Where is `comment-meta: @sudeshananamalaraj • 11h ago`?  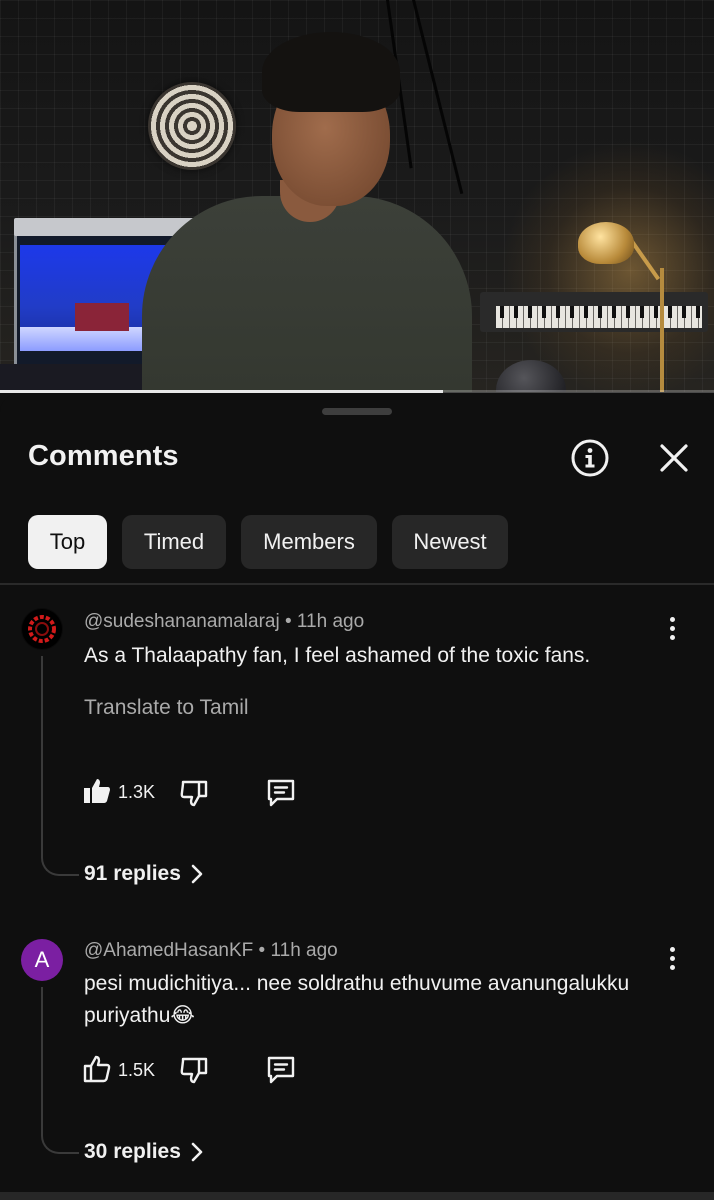 comment-meta: @sudeshananamalaraj • 11h ago is located at coordinates (224, 621).